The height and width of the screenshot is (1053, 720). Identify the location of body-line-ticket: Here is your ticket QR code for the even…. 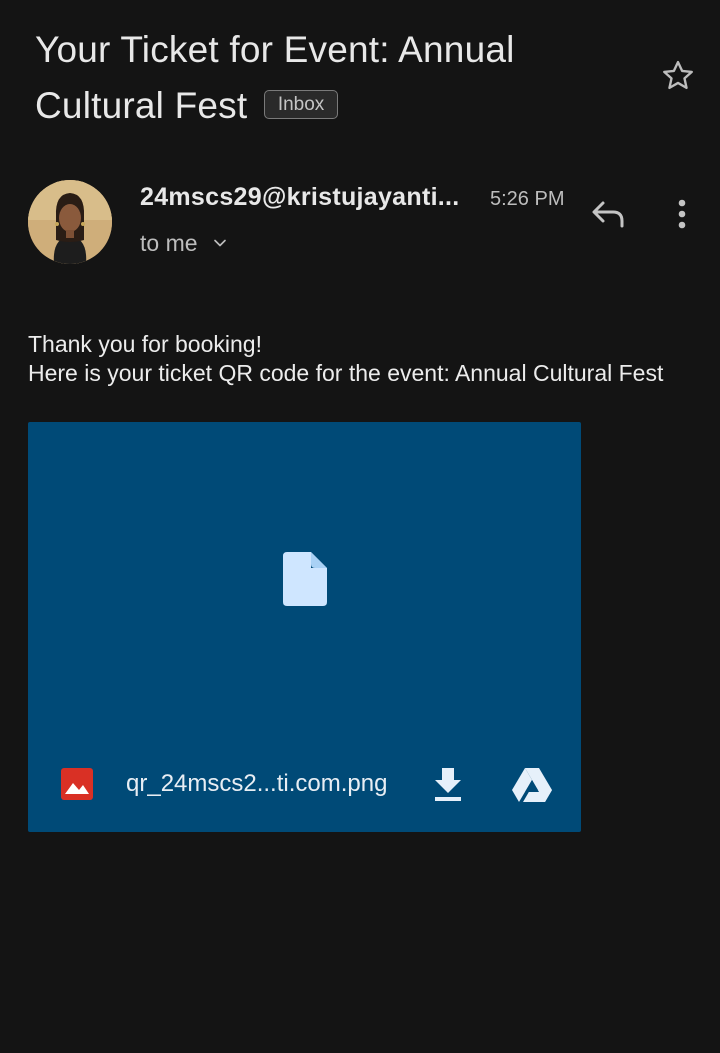
(346, 373).